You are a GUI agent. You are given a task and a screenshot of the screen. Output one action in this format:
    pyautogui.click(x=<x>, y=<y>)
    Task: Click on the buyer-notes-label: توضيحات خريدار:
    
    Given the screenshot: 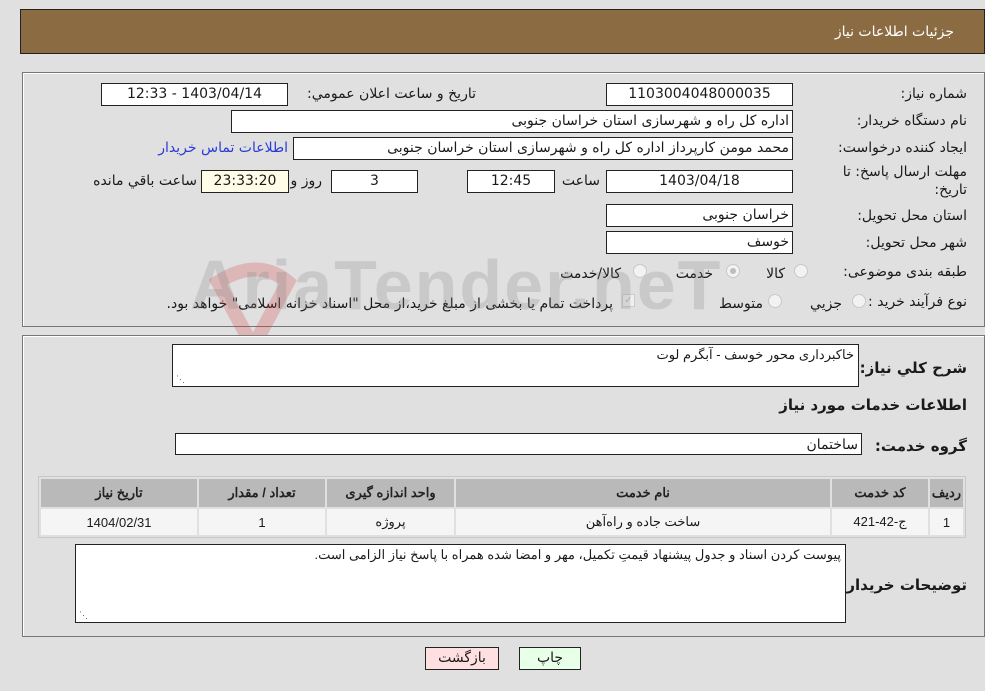 What is the action you would take?
    pyautogui.click(x=903, y=585)
    